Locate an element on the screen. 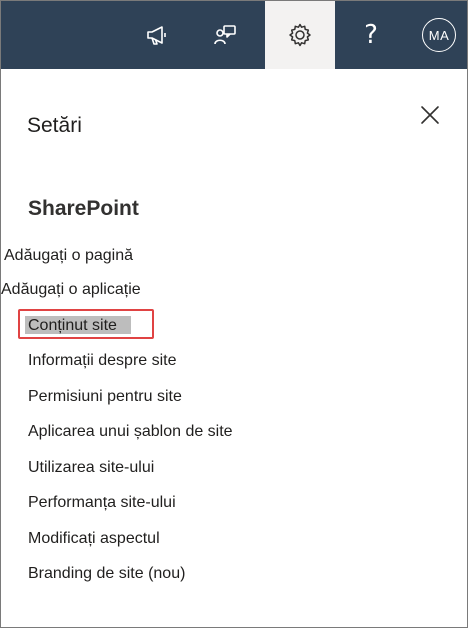  feedback-button is located at coordinates (225, 35).